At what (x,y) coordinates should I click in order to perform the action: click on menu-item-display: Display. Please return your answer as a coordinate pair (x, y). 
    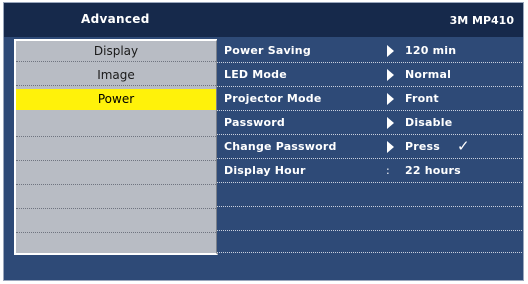
    Looking at the image, I should click on (116, 51).